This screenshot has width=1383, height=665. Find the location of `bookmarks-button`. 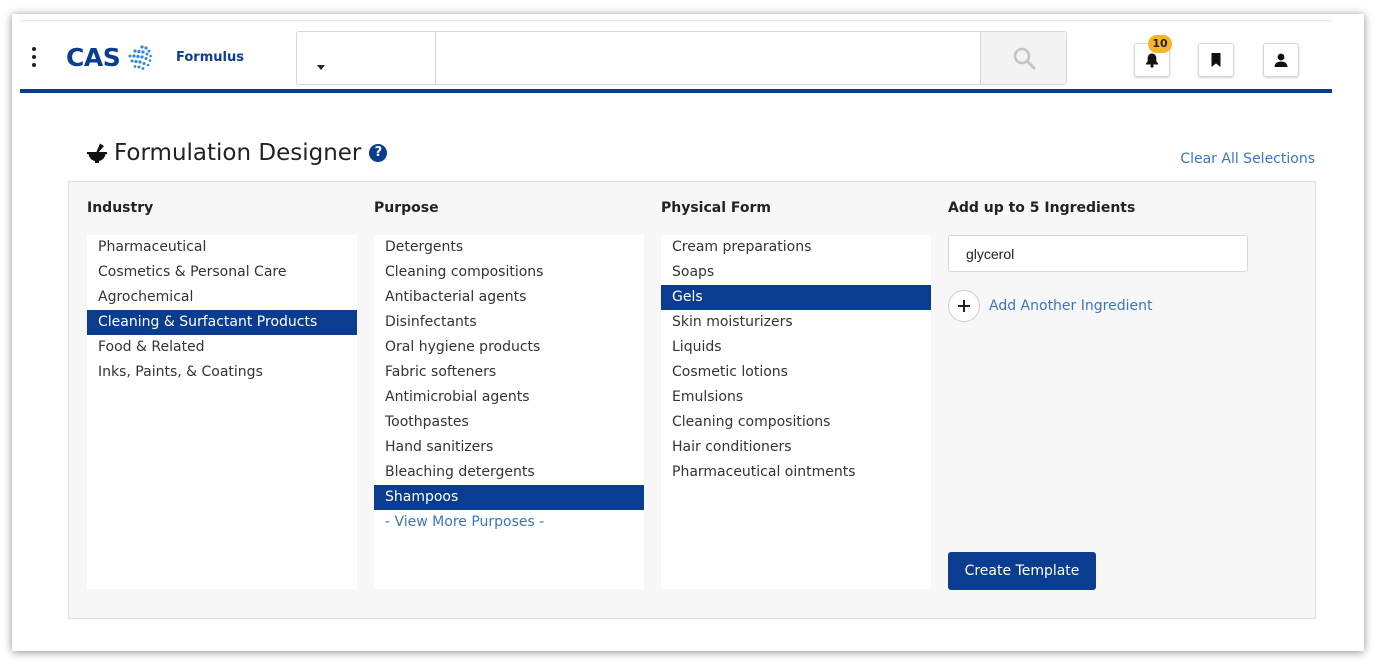

bookmarks-button is located at coordinates (1216, 60).